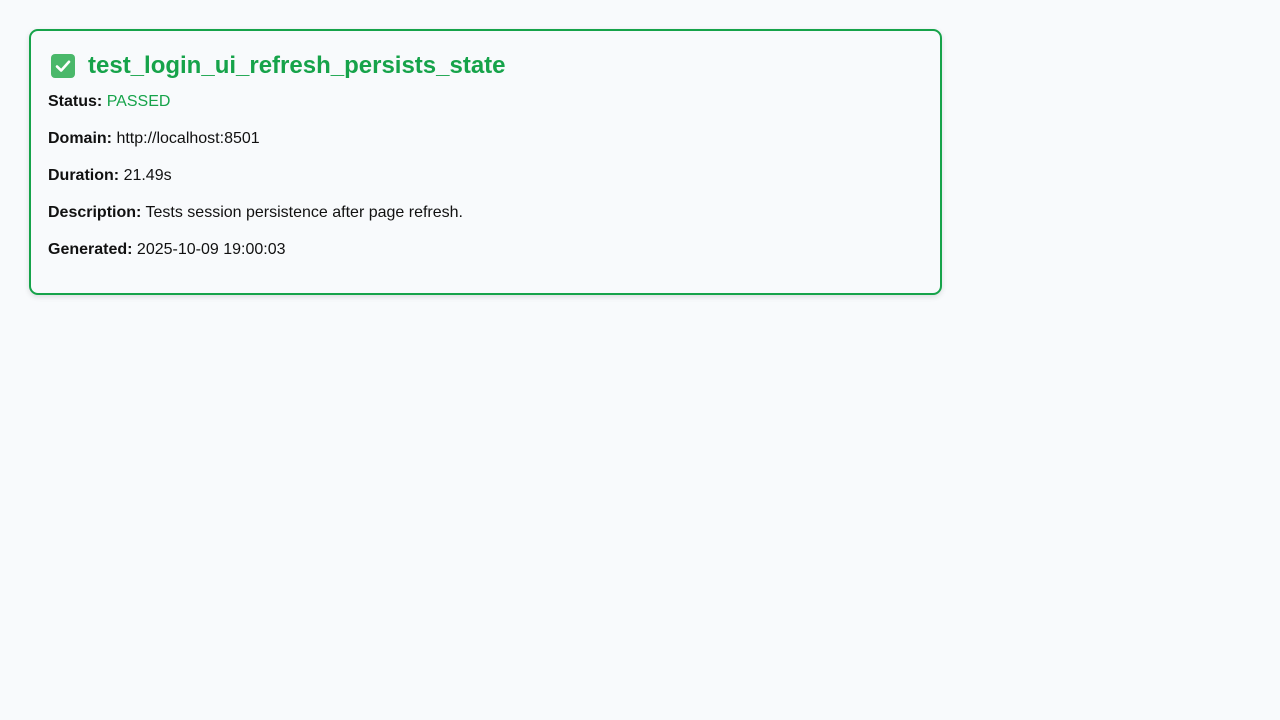 The image size is (1280, 720). I want to click on duration-value: 21.49s, so click(147, 175).